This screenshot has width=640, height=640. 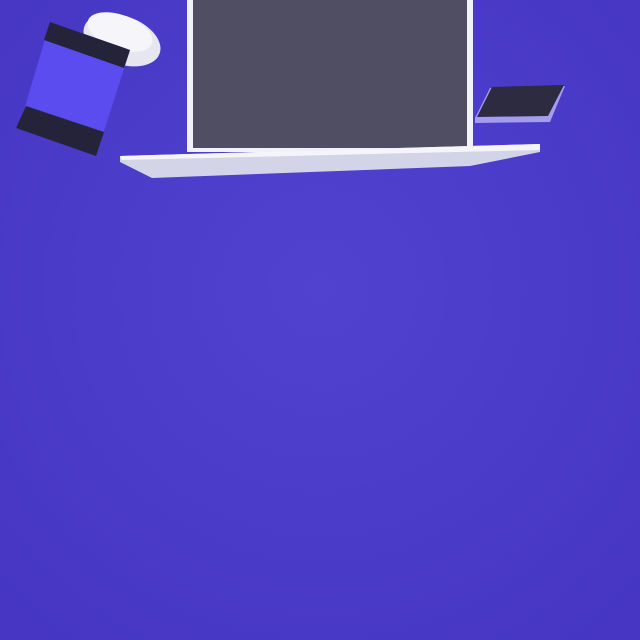 I want to click on laptop-screen, so click(x=330, y=74).